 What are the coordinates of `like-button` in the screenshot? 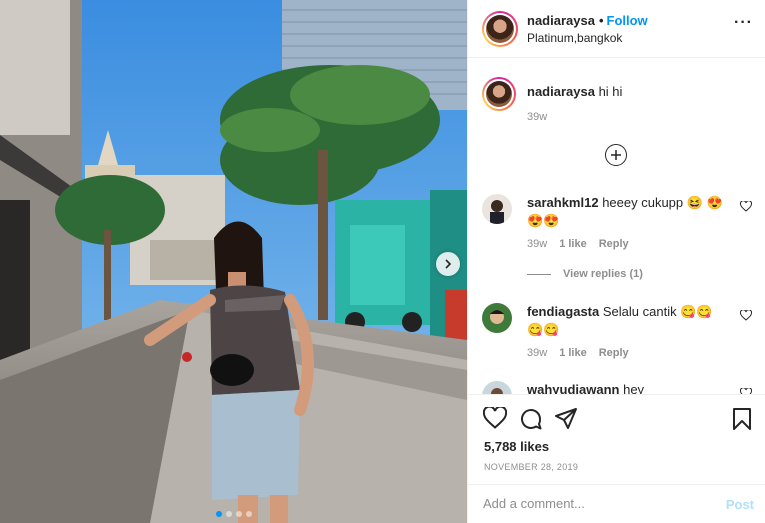 It's located at (495, 419).